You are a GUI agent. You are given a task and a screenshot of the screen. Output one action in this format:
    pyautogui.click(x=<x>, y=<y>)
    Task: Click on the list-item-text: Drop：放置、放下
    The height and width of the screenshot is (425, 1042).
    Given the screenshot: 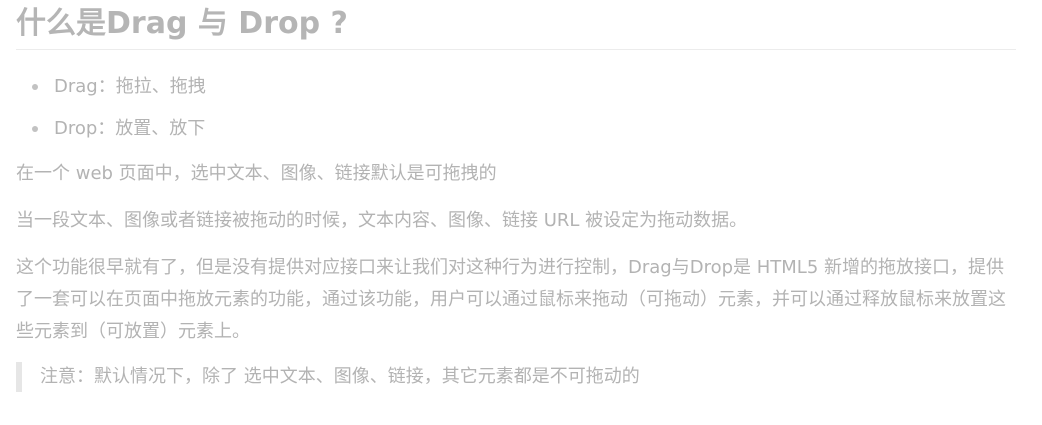 What is the action you would take?
    pyautogui.click(x=130, y=128)
    